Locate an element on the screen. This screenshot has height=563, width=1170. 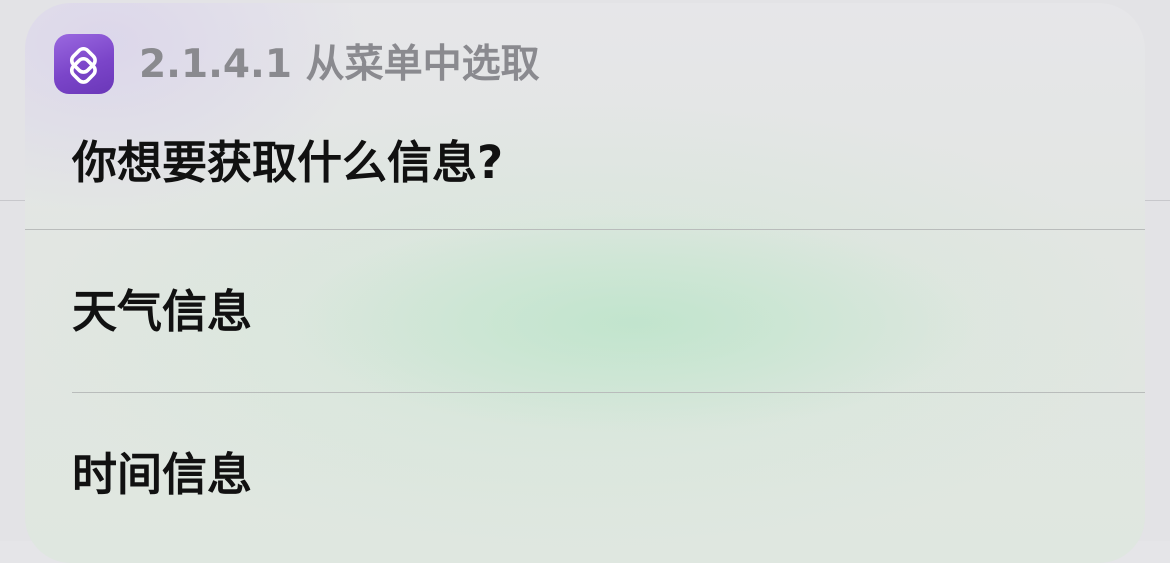
menu-option-label: 天气信息 is located at coordinates (162, 311).